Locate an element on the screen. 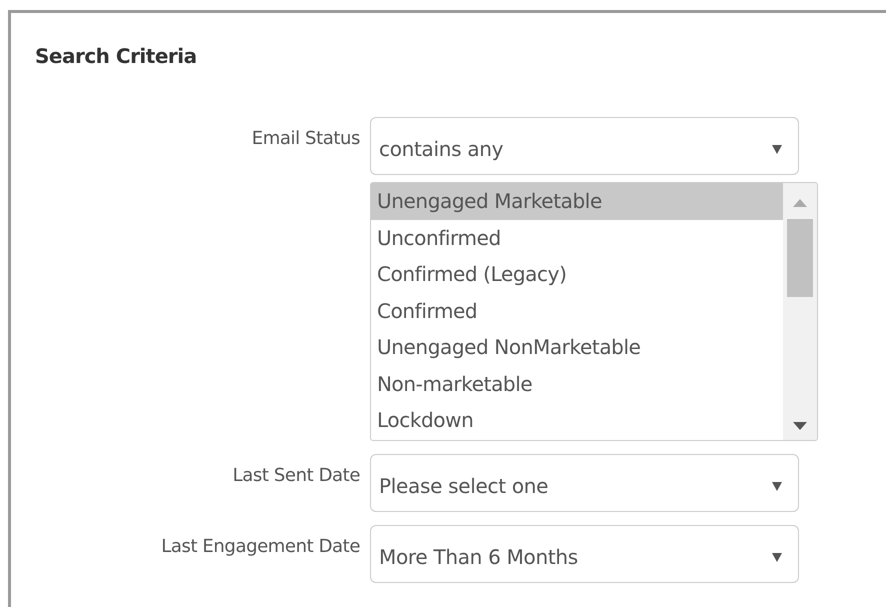 The image size is (886, 607). list-option: Non-marketable is located at coordinates (577, 384).